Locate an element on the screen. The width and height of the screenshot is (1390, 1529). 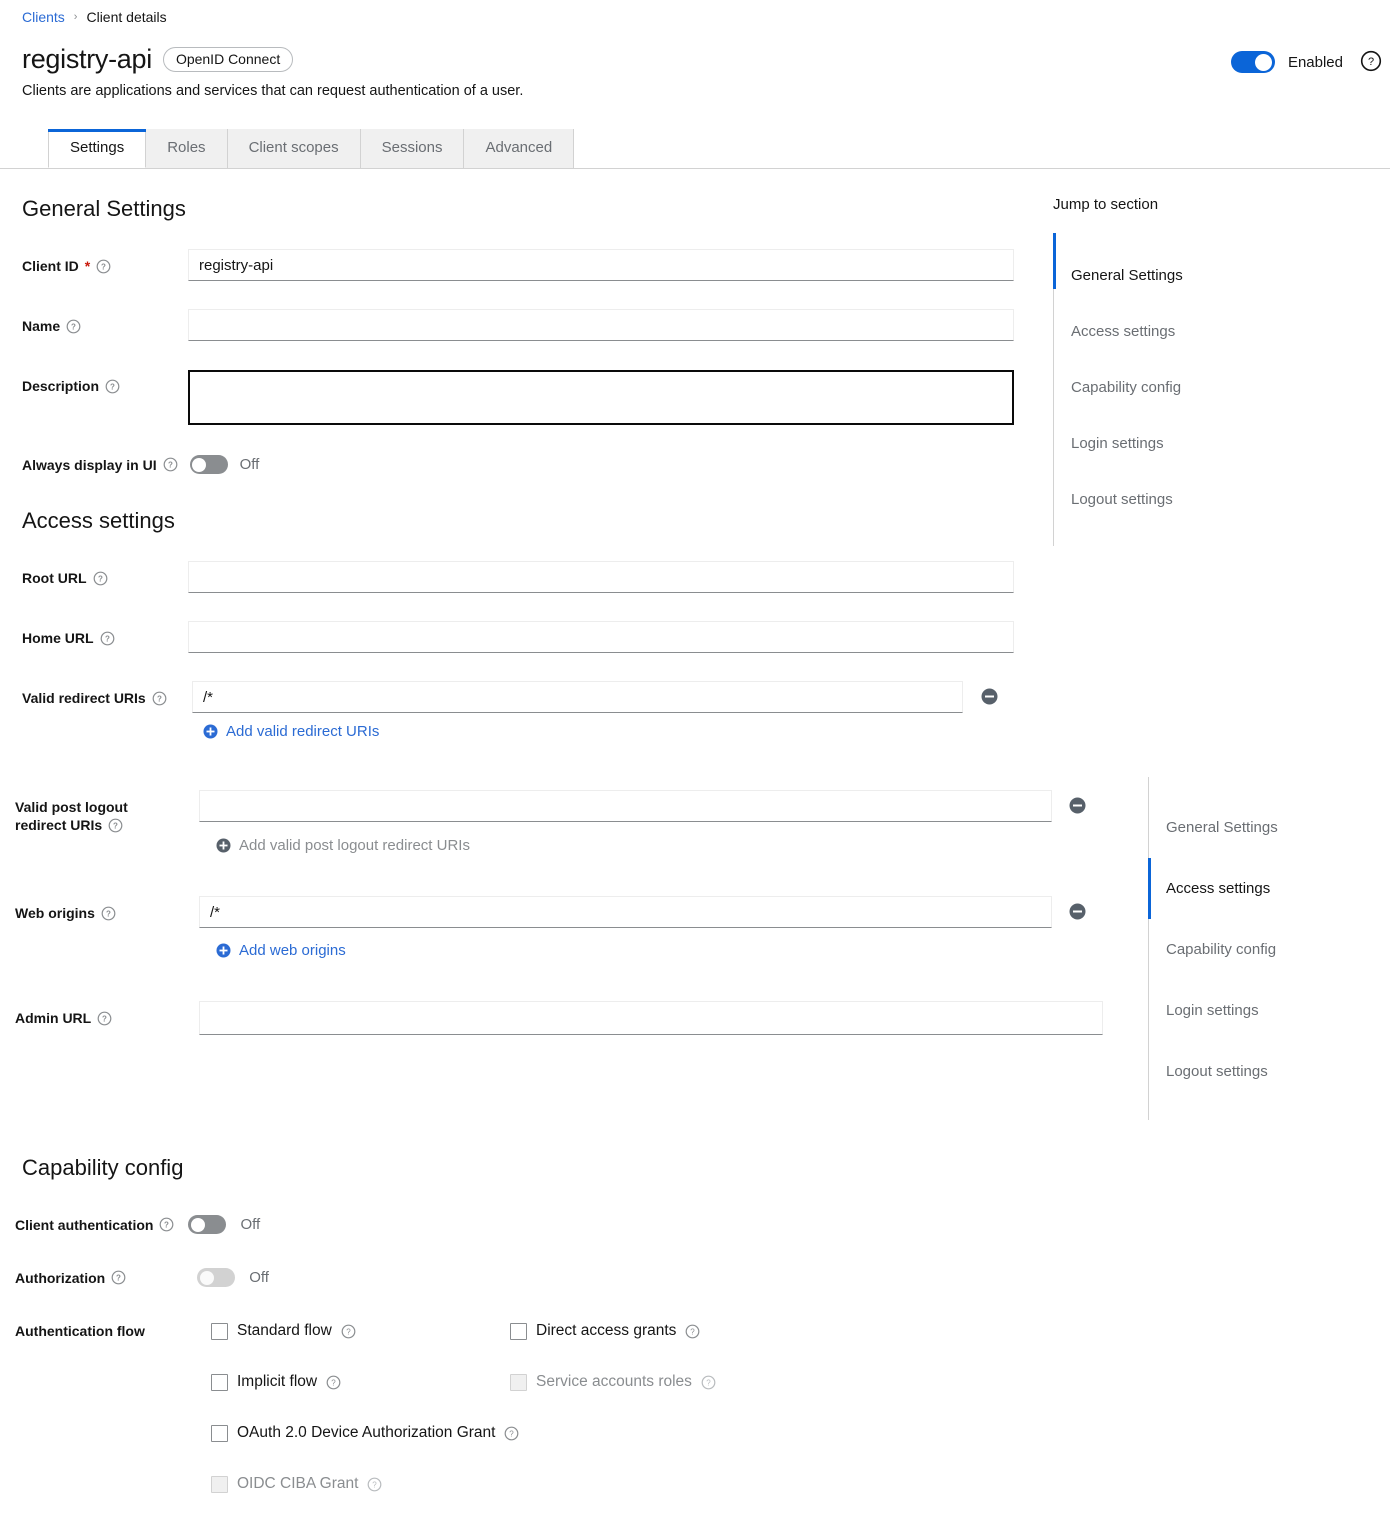
checkbox-direct-access-grants-label: Direct access grants is located at coordinates (606, 1330).